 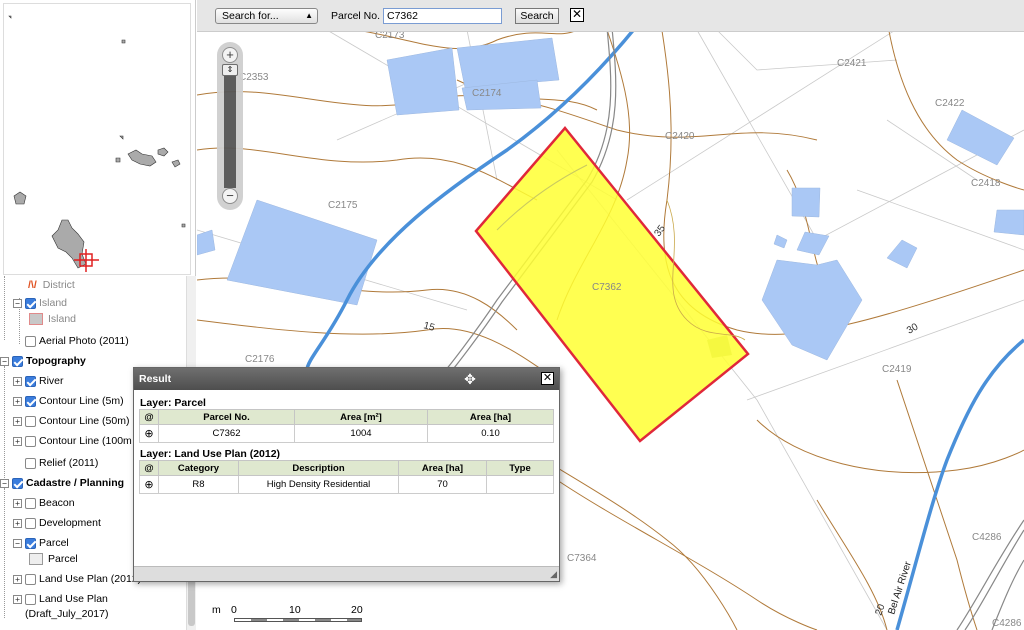 What do you see at coordinates (537, 16) in the screenshot?
I see `search-button: Search` at bounding box center [537, 16].